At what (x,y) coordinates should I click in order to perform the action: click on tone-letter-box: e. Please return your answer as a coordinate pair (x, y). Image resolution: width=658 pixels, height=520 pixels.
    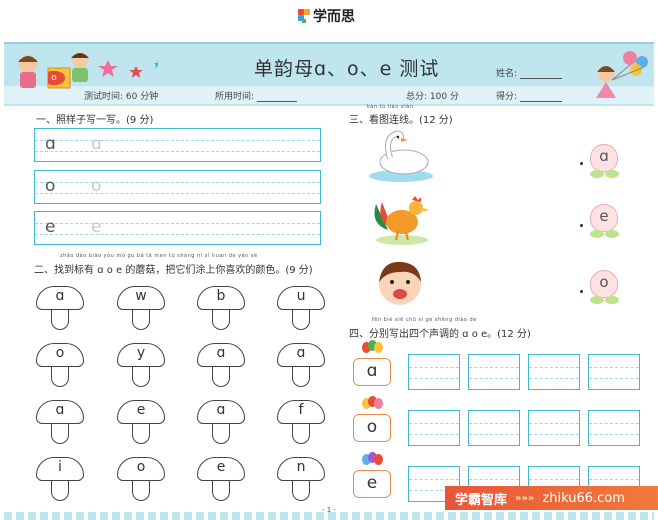
    Looking at the image, I should click on (372, 484).